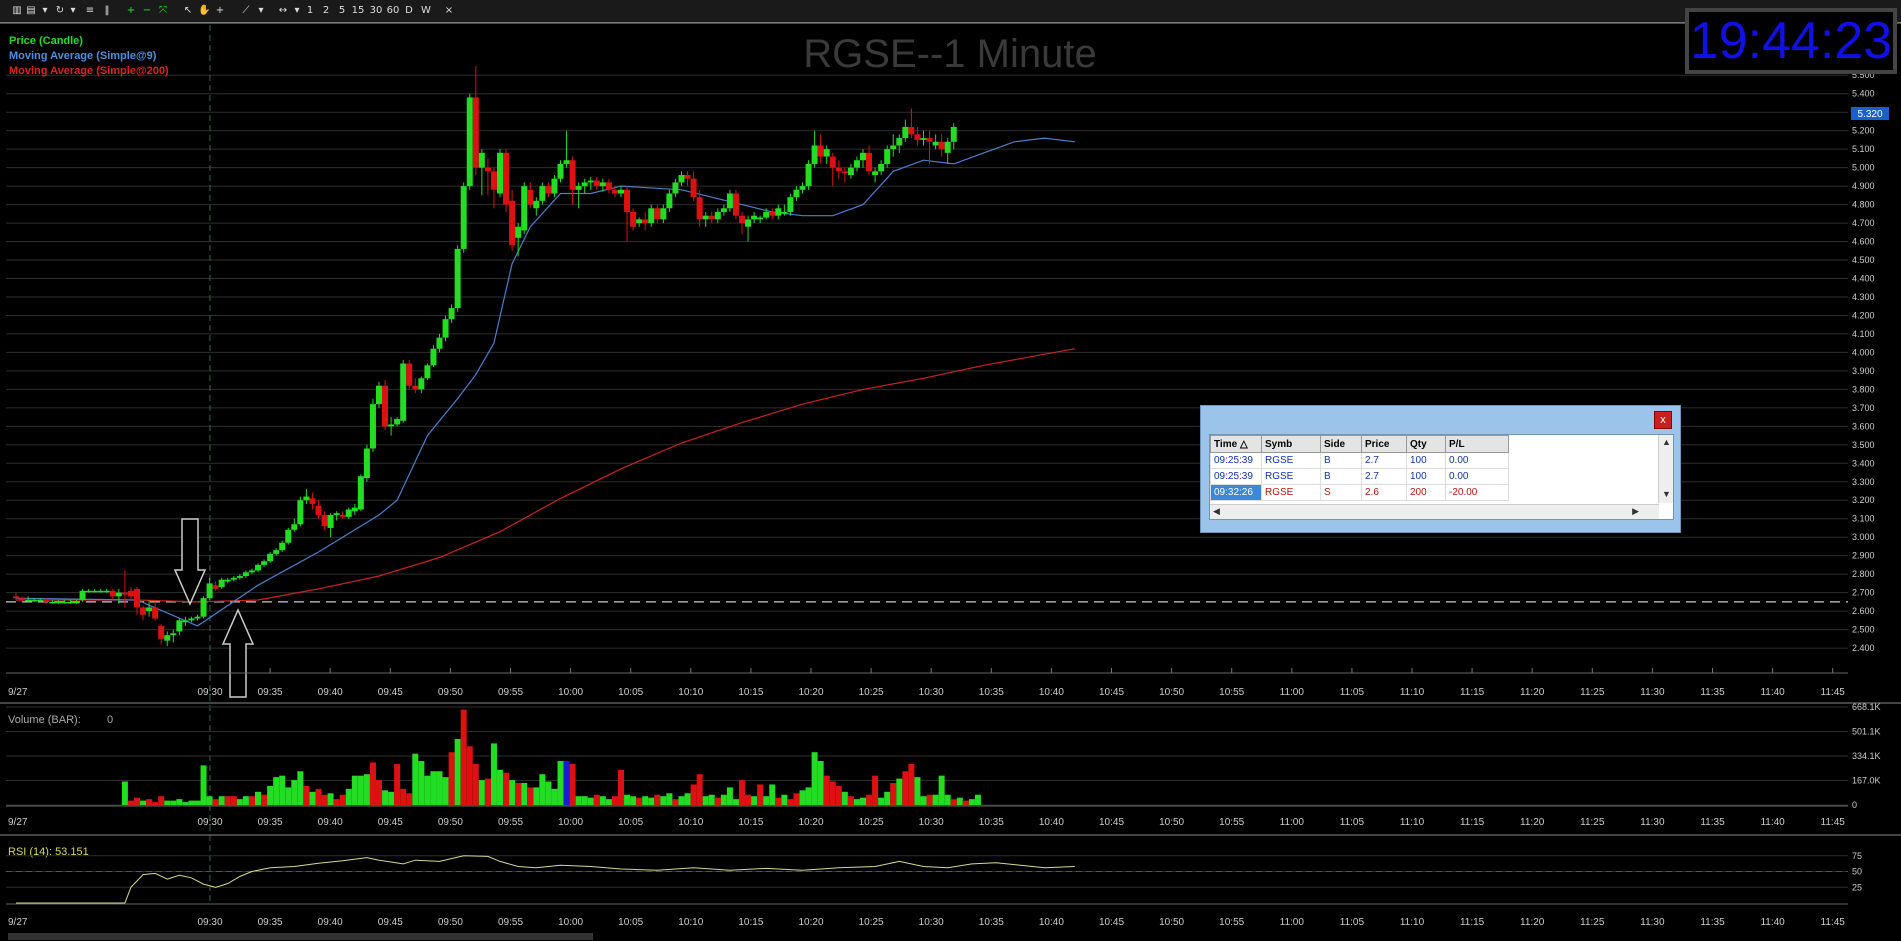  I want to click on scroll-down-icon: ▼, so click(1666, 494).